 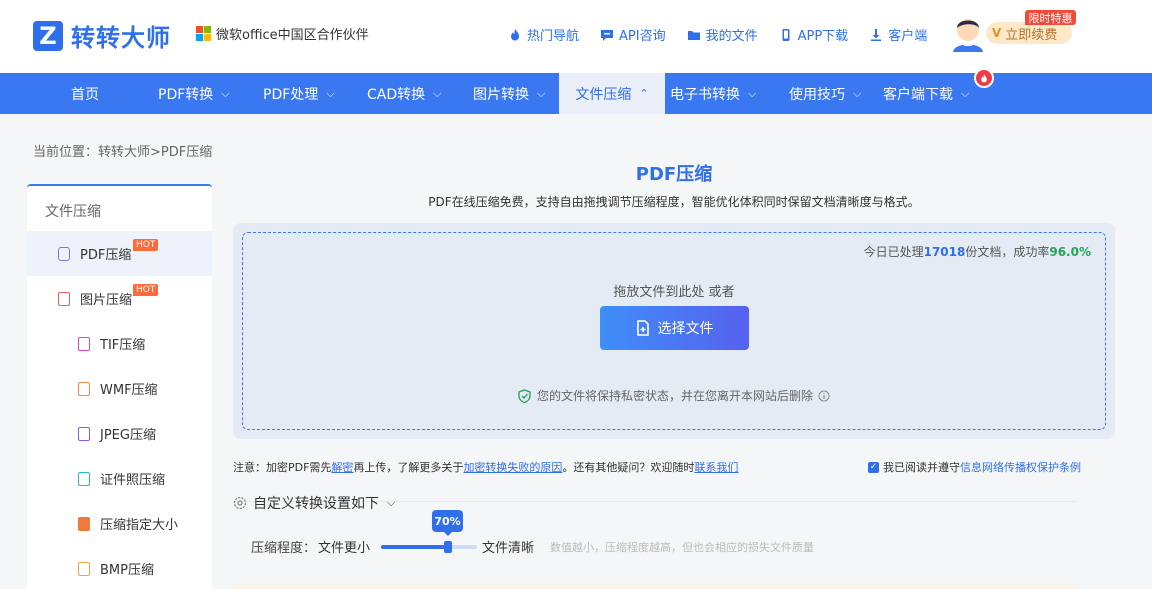 I want to click on sidebar-item-image-compress: 图片压缩 HOT, so click(x=119, y=298).